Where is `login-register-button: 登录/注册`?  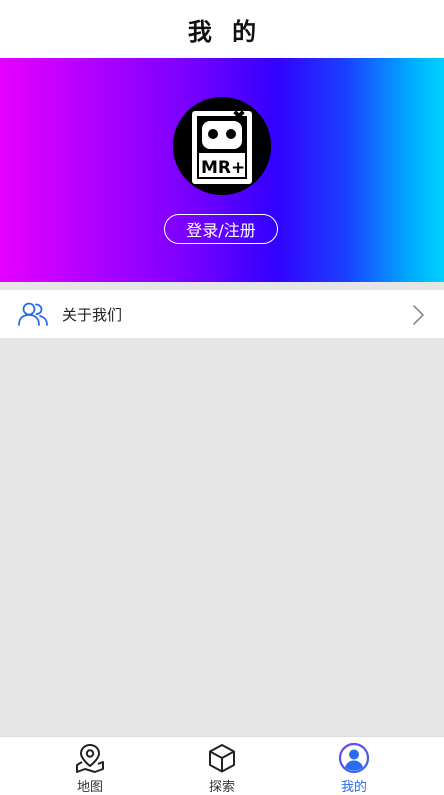 login-register-button: 登录/注册 is located at coordinates (221, 229).